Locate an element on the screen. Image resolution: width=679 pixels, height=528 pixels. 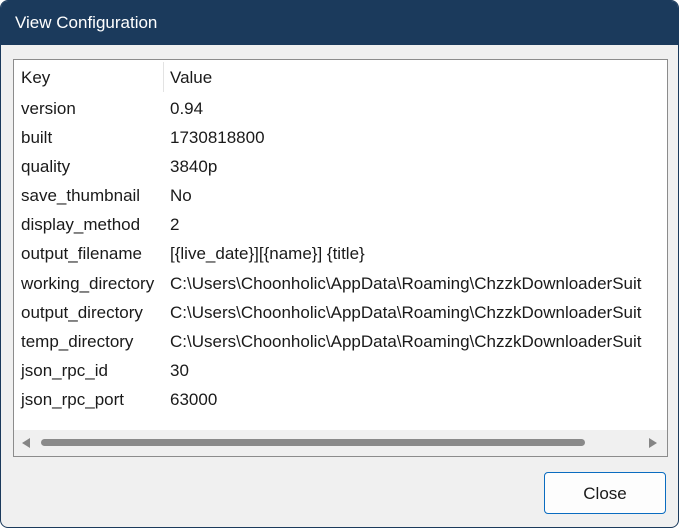
list-row: json_rpc_port 63000 is located at coordinates (340, 399).